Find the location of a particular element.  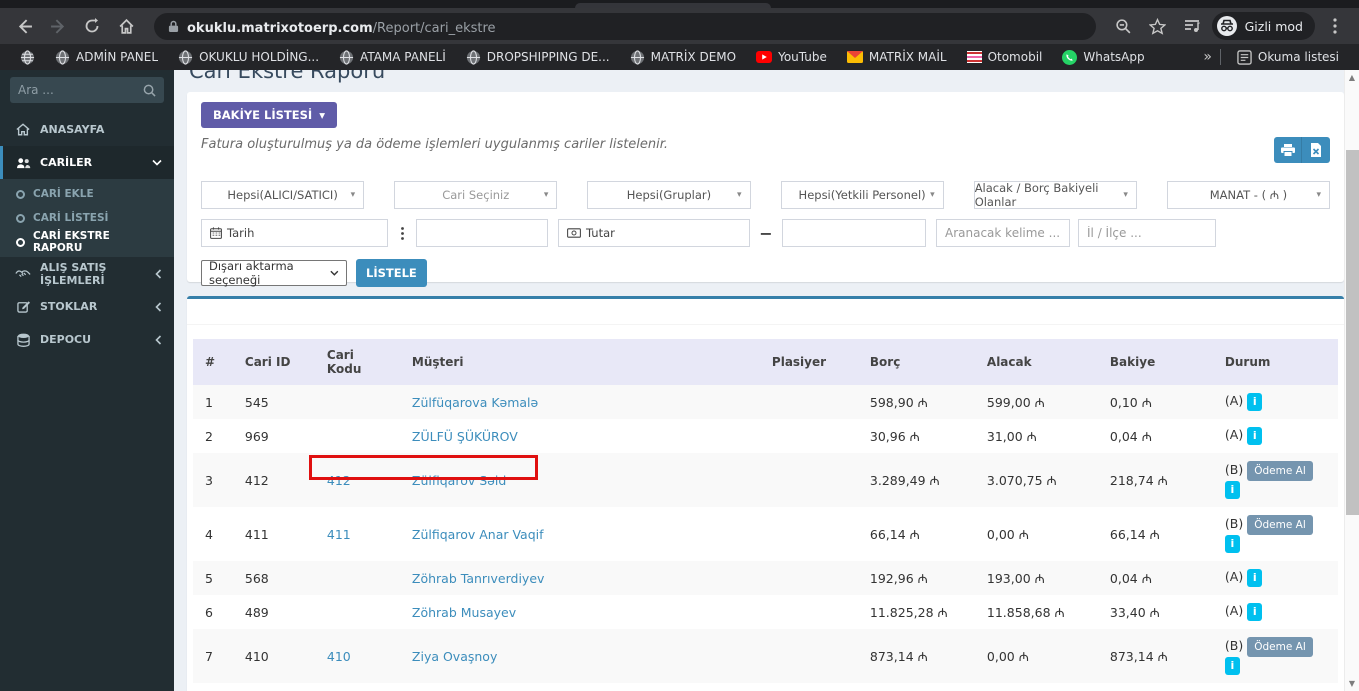

alacak-cell: 599,00 ₼ is located at coordinates (1036, 402).